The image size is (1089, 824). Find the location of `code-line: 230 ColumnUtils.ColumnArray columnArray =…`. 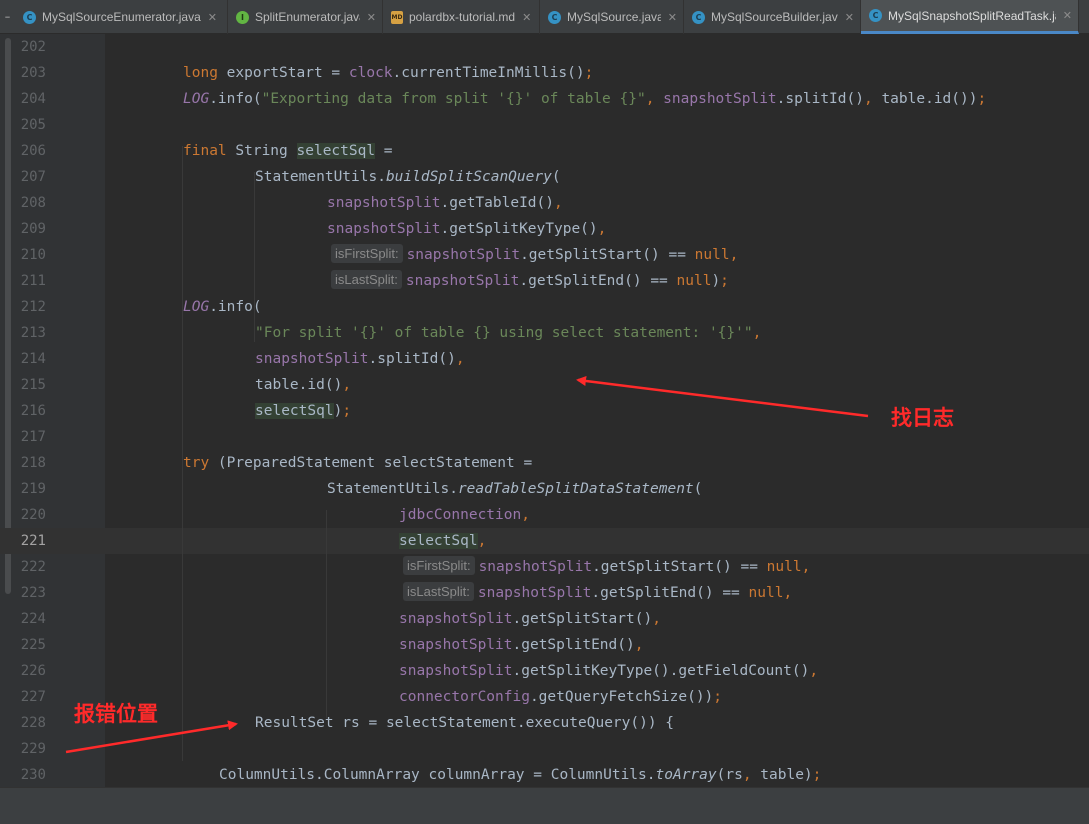

code-line: 230 ColumnUtils.ColumnArray columnArray =… is located at coordinates (544, 774).